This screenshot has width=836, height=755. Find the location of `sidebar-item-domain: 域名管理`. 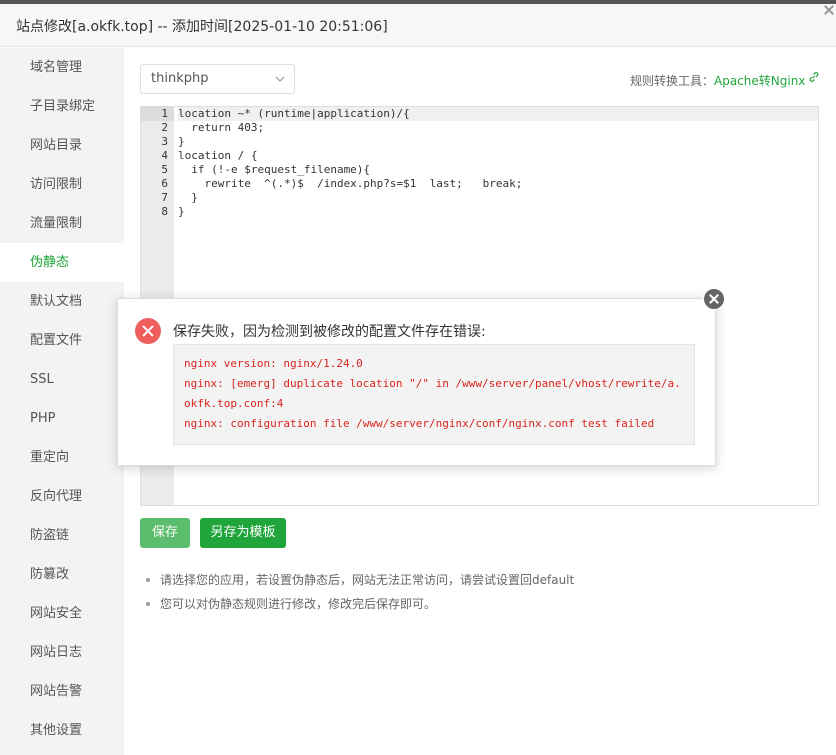

sidebar-item-domain: 域名管理 is located at coordinates (62, 67).